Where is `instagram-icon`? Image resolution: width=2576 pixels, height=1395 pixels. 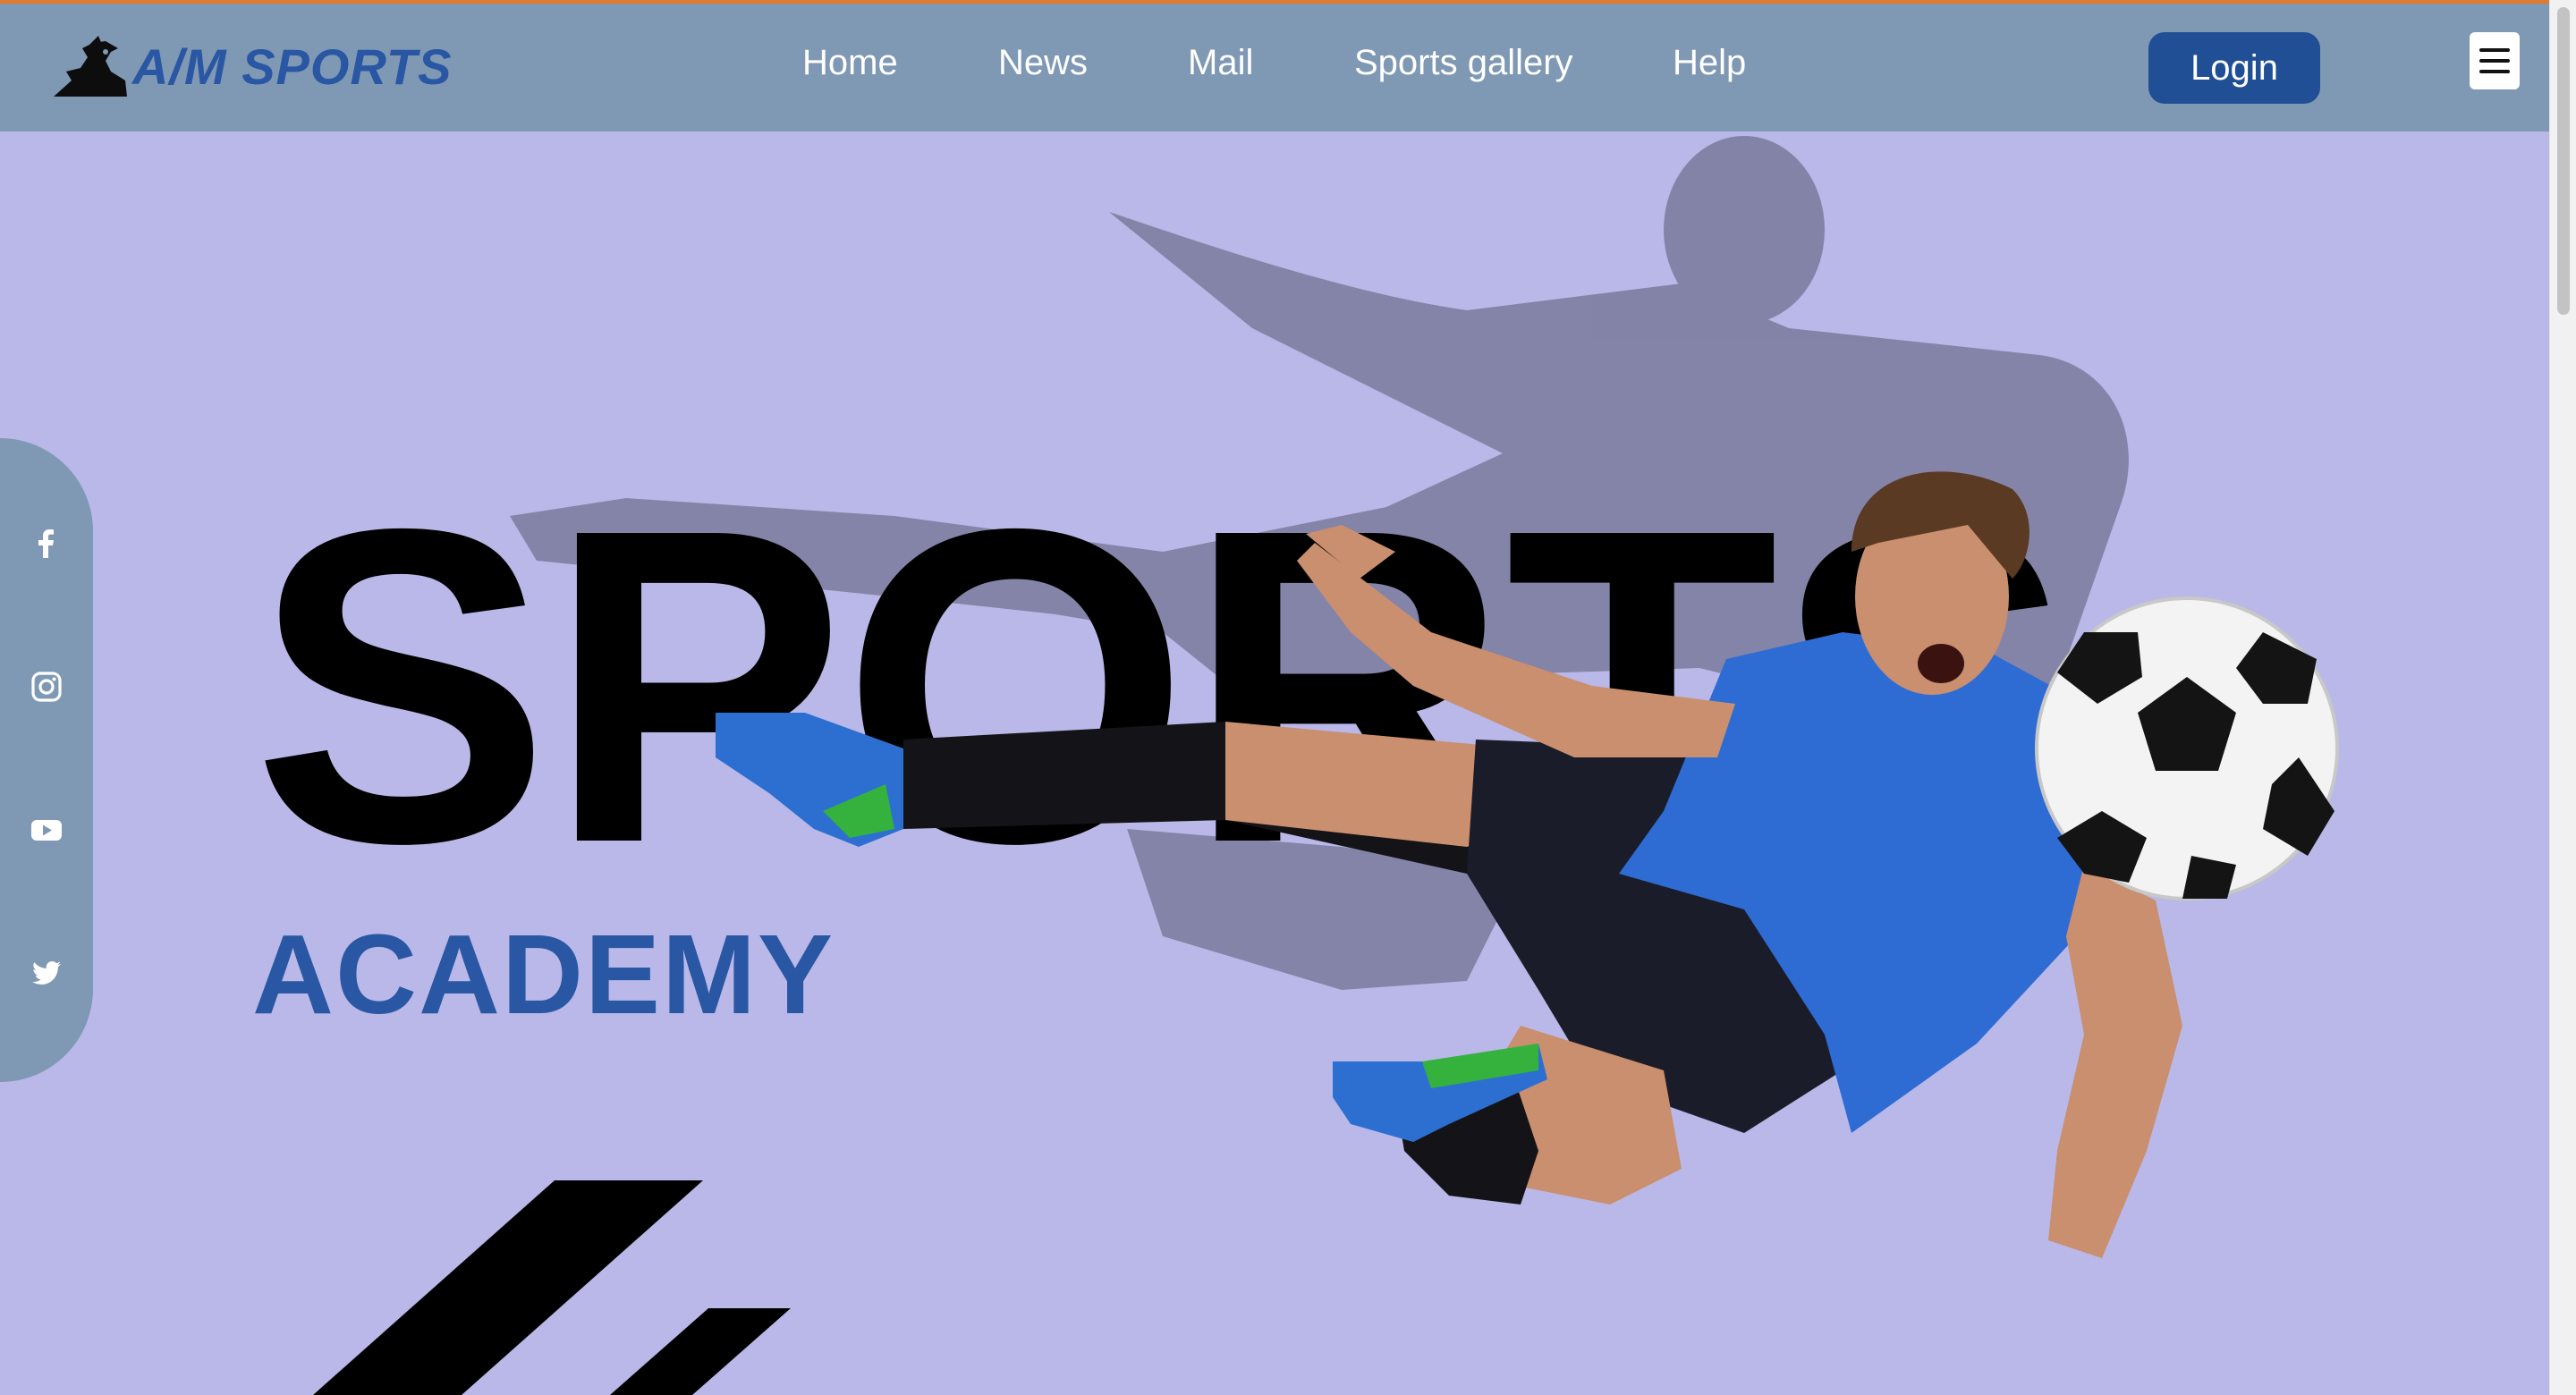 instagram-icon is located at coordinates (46, 686).